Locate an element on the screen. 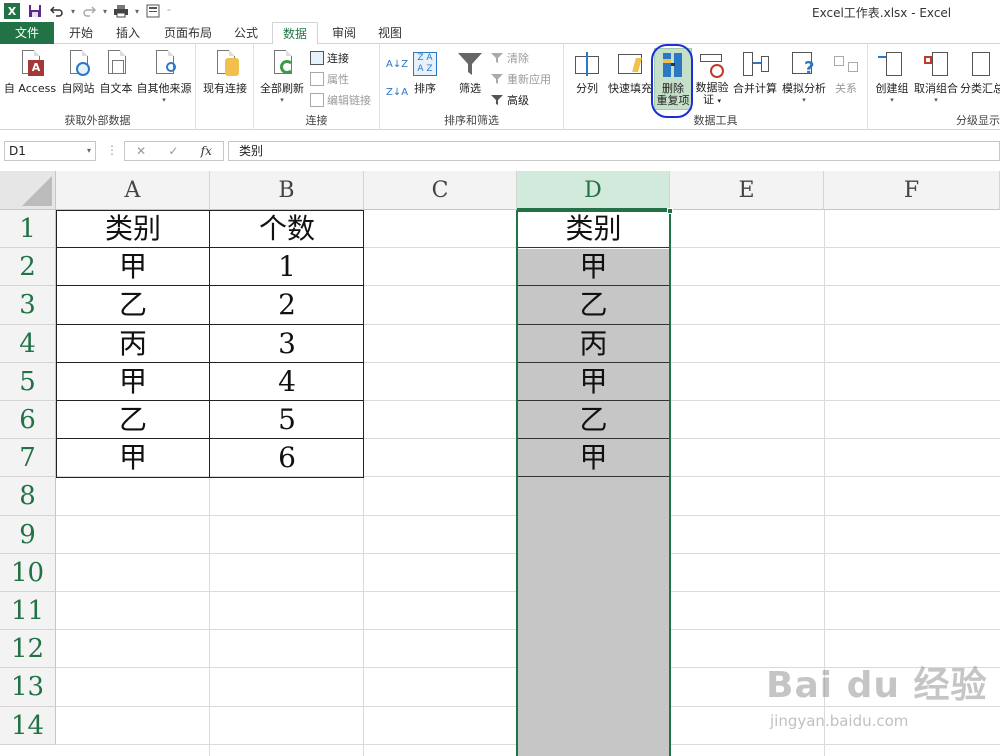 This screenshot has height=756, width=1000. clear-button: 清除 is located at coordinates (509, 58).